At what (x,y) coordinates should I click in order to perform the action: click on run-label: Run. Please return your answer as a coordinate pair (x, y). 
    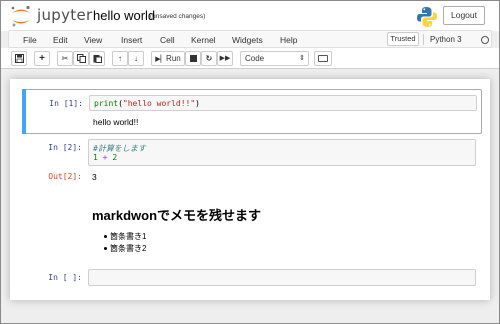
    Looking at the image, I should click on (173, 58).